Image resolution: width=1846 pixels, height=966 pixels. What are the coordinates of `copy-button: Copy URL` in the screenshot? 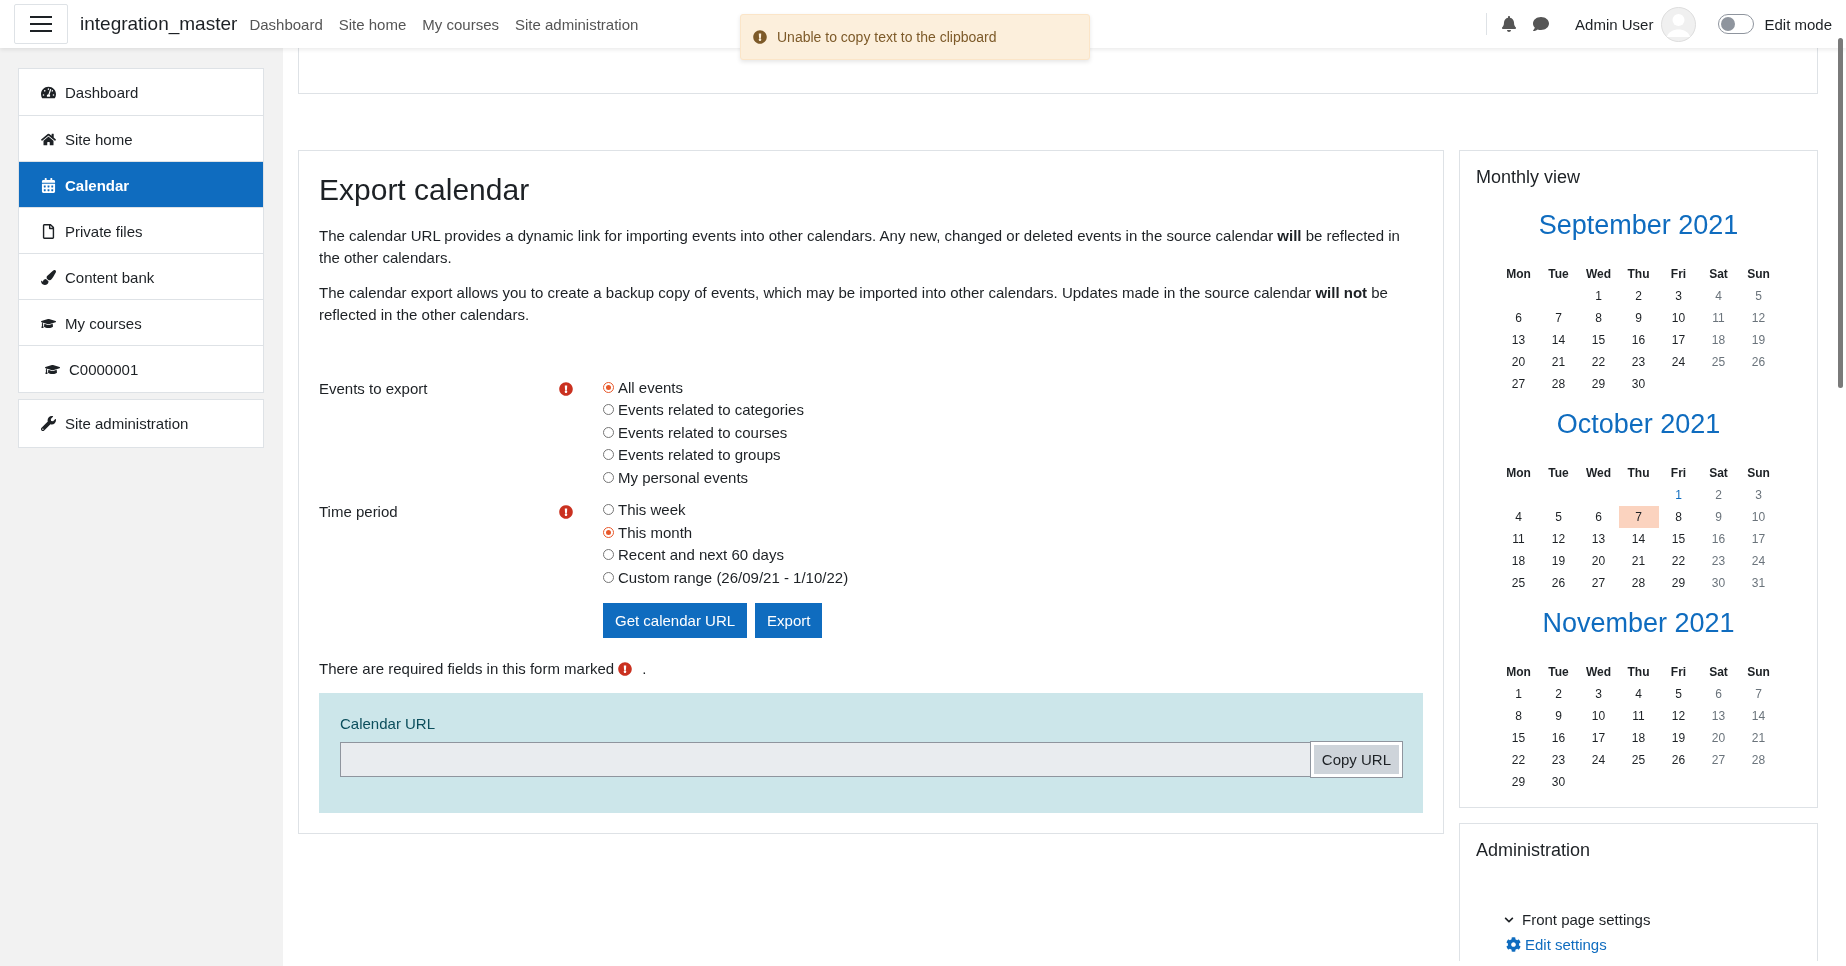 It's located at (1356, 759).